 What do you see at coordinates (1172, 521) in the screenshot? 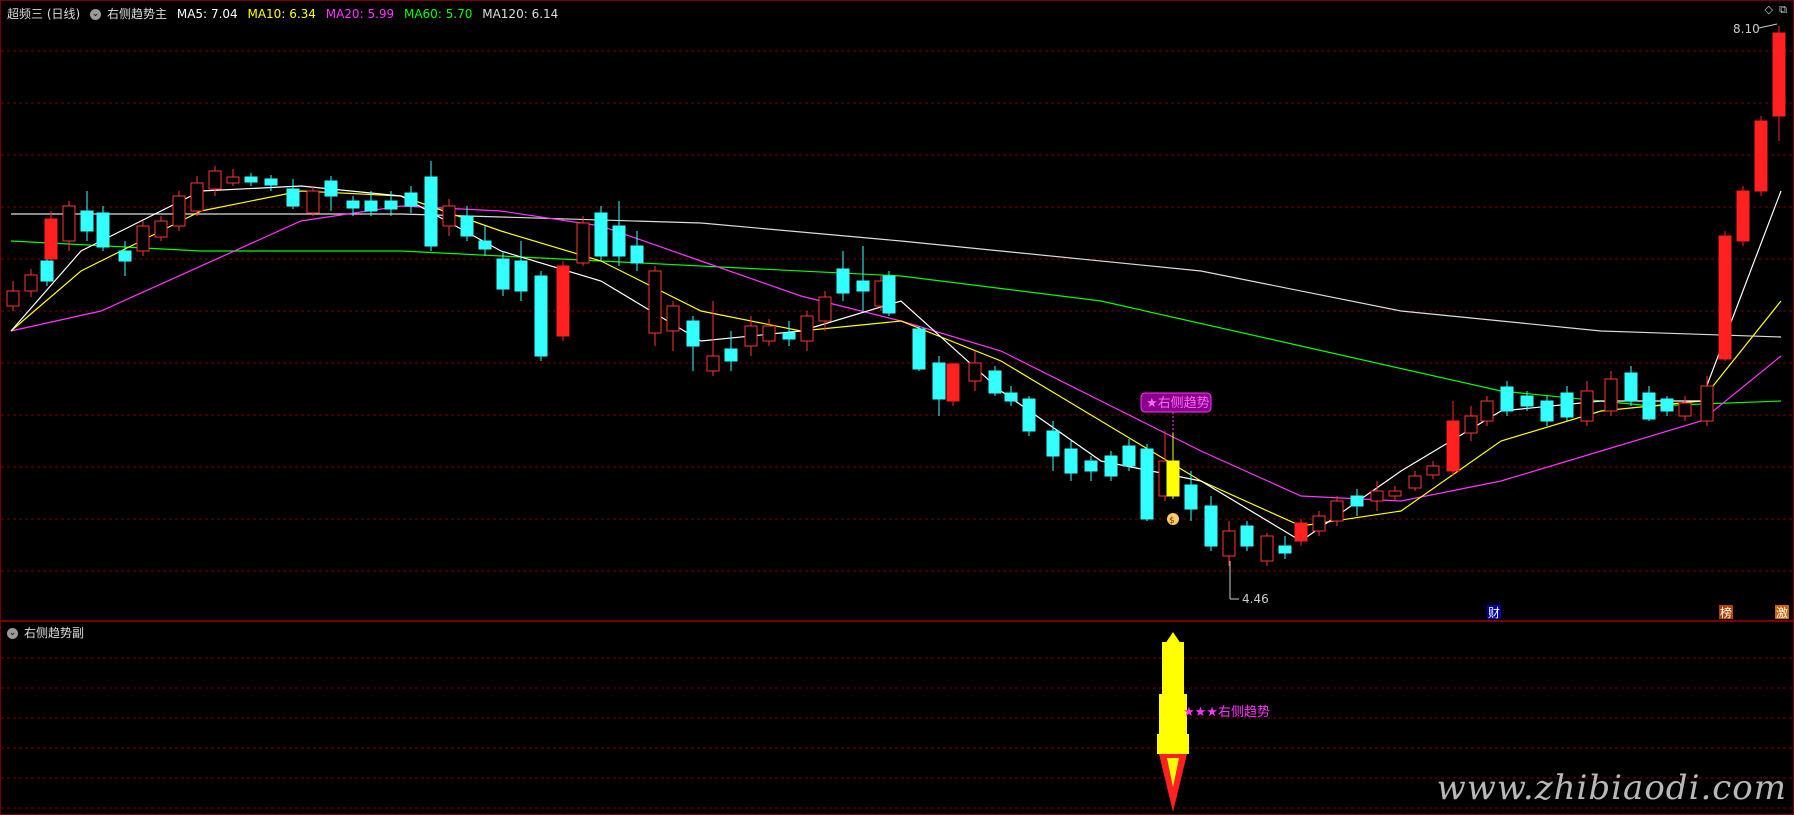
I see `money-bag-glyph: $` at bounding box center [1172, 521].